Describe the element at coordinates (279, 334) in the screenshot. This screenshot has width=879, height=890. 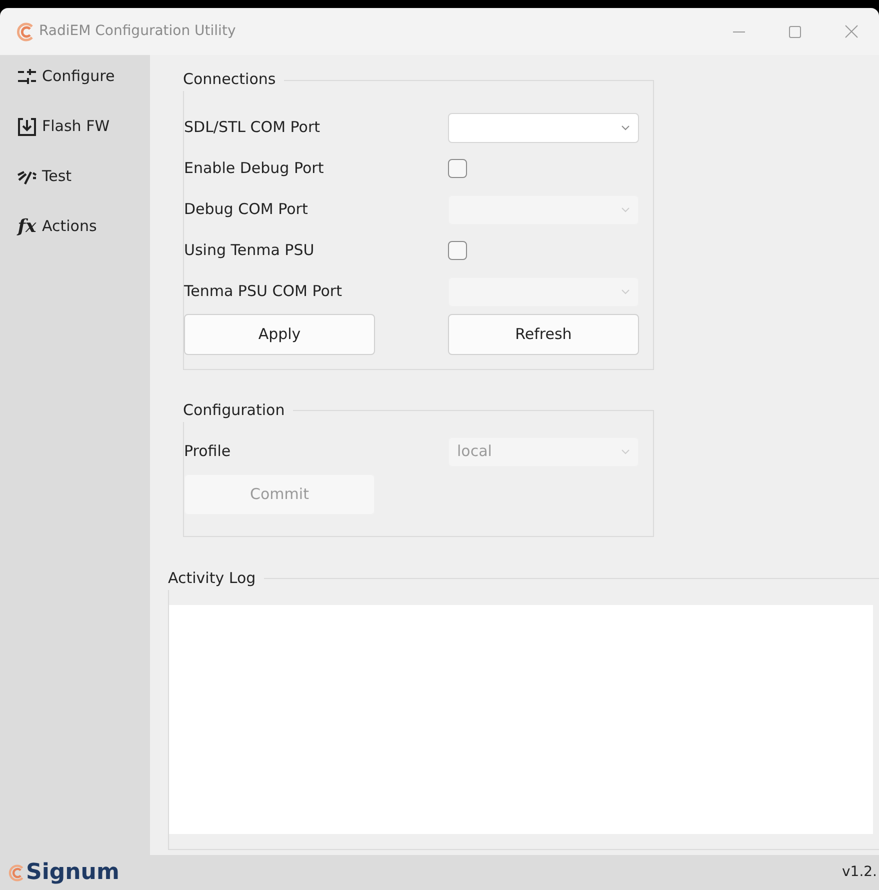
I see `push-button: Apply` at that location.